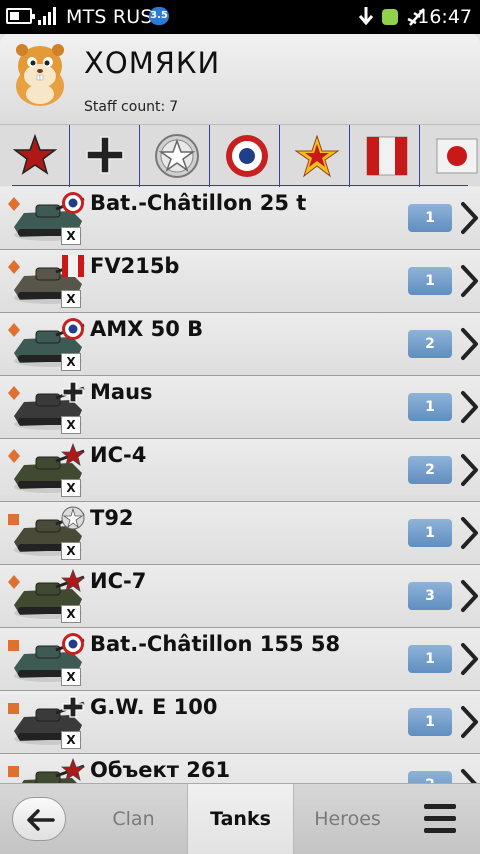 The height and width of the screenshot is (854, 480). I want to click on tank-name: ИС-4, so click(118, 455).